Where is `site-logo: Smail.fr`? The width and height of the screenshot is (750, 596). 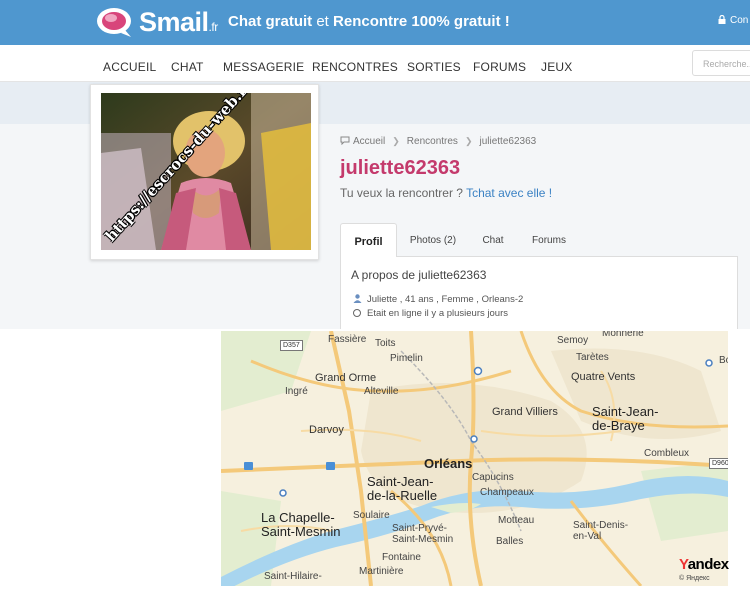
site-logo: Smail.fr is located at coordinates (157, 22).